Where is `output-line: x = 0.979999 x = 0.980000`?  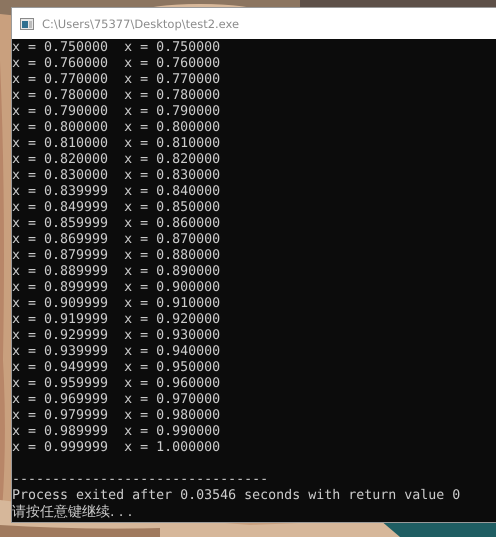
output-line: x = 0.979999 x = 0.980000 is located at coordinates (116, 416).